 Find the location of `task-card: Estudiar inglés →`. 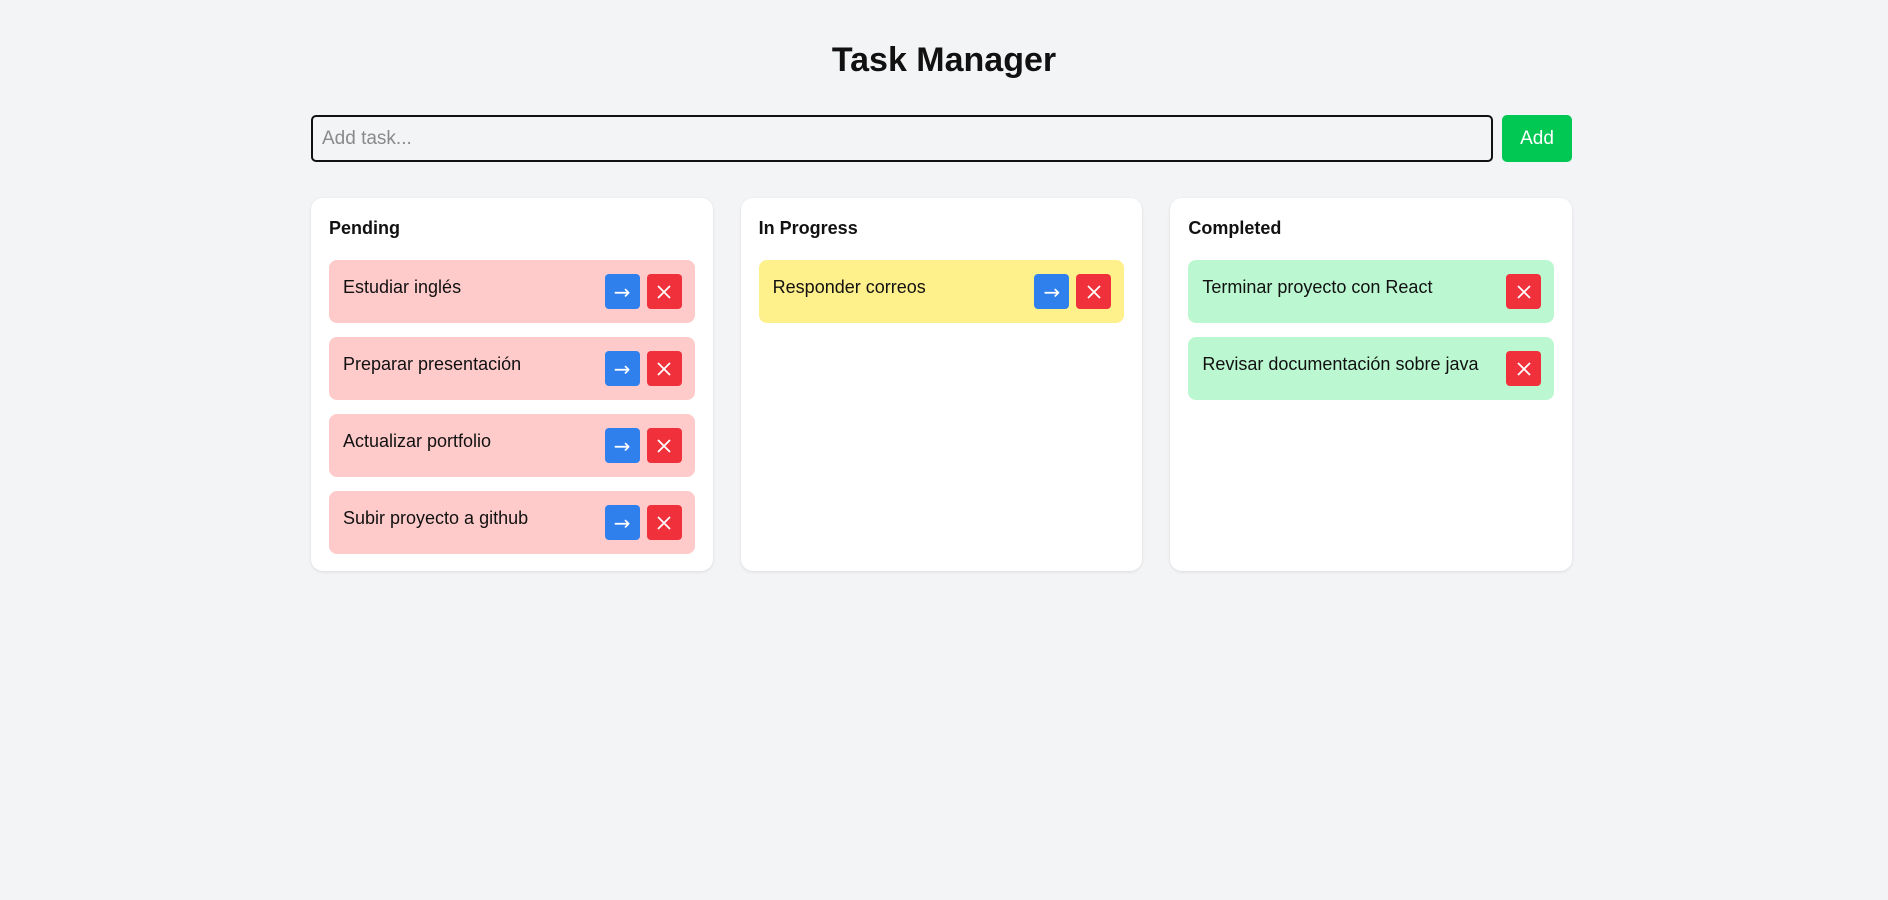

task-card: Estudiar inglés → is located at coordinates (512, 291).